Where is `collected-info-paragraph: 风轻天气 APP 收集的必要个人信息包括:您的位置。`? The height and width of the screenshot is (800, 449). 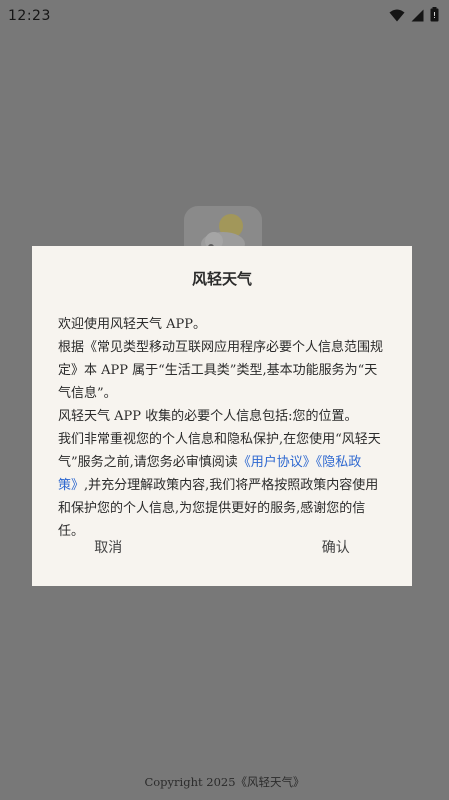 collected-info-paragraph: 风轻天气 APP 收集的必要个人信息包括:您的位置。 is located at coordinates (208, 416).